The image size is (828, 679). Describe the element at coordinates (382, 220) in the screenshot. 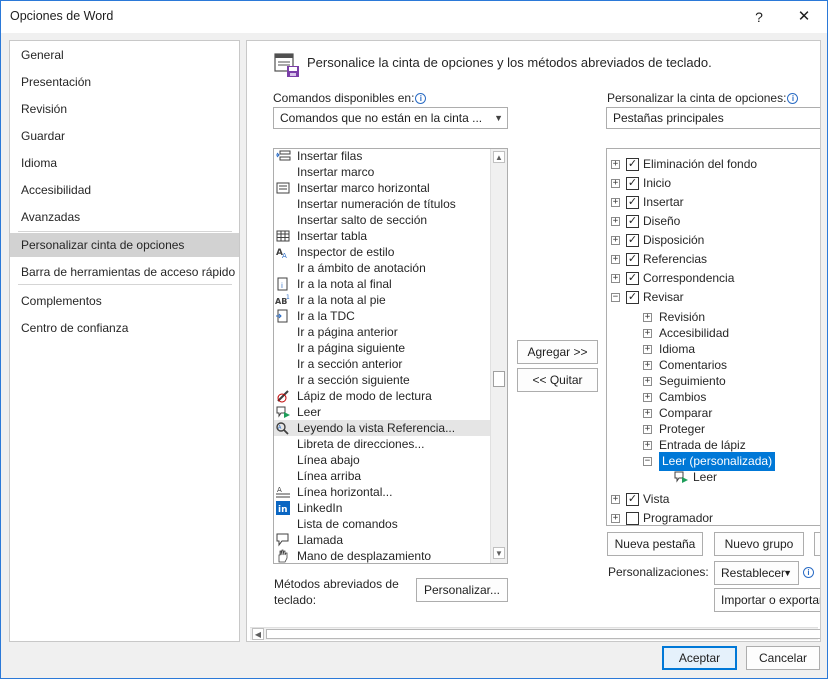

I see `command-list-item: Insertar salto de sección` at that location.